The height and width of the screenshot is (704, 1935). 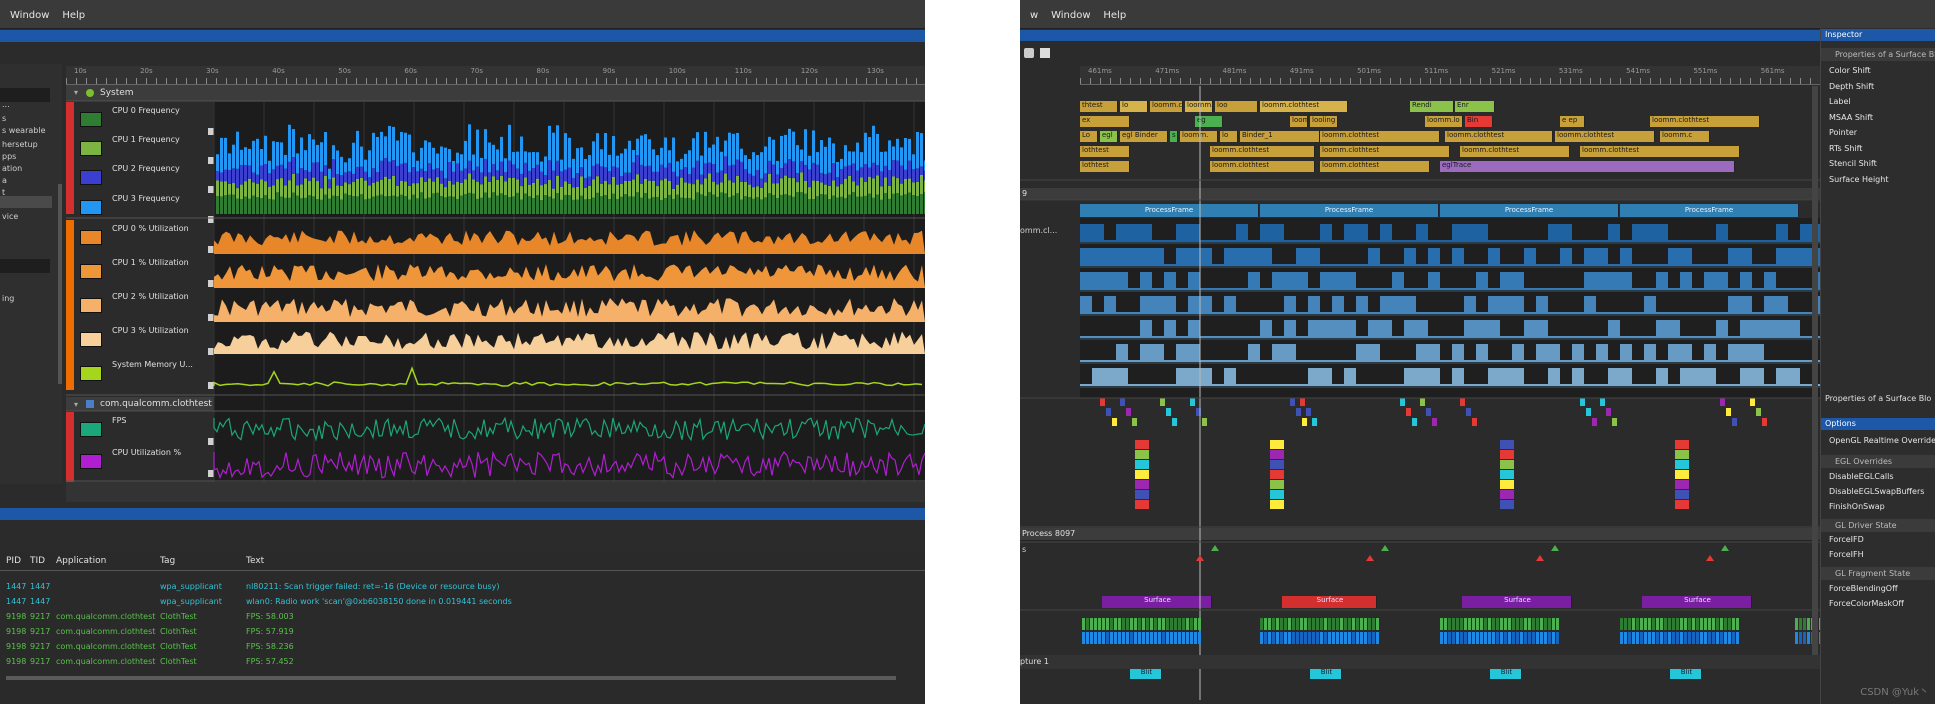 I want to click on inspector-item: Label, so click(x=1840, y=101).